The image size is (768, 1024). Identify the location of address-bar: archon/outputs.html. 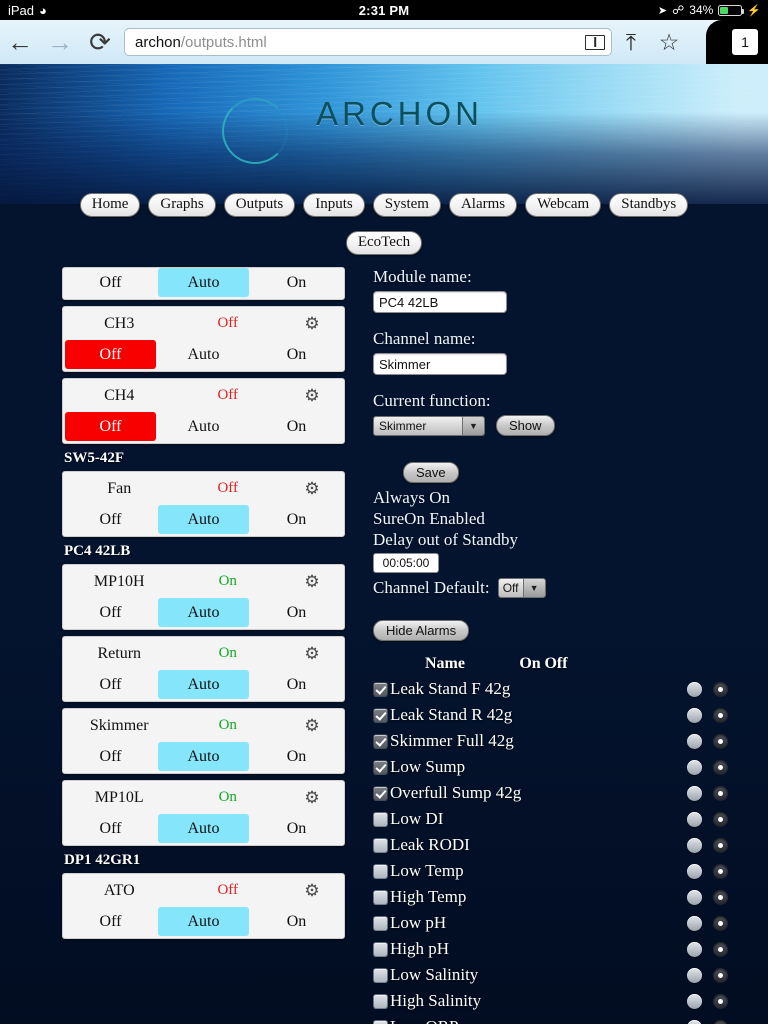
(368, 42).